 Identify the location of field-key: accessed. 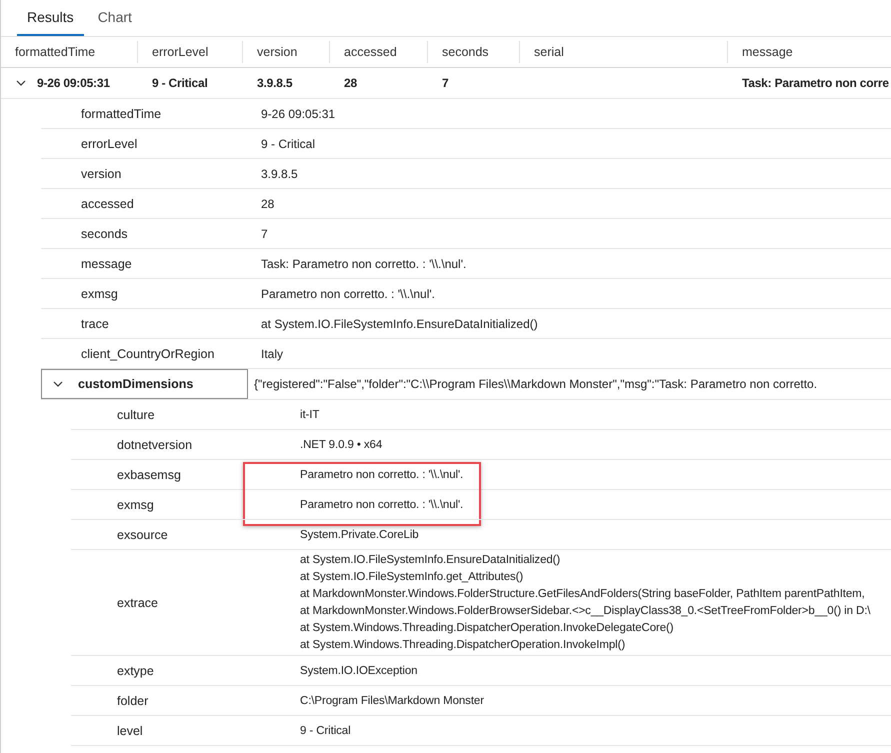
(151, 203).